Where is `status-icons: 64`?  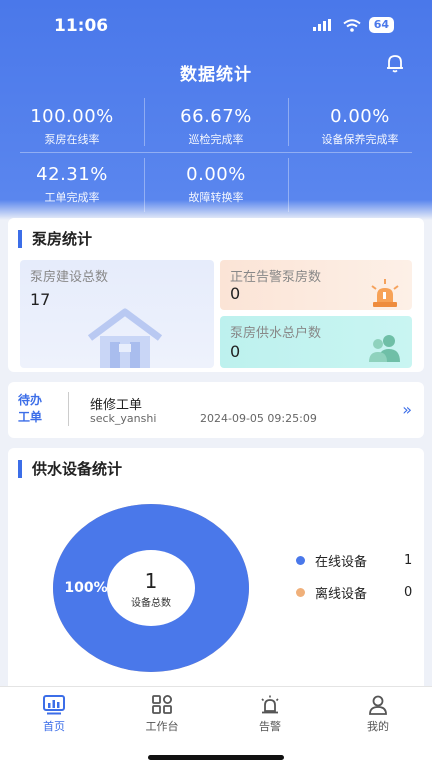 status-icons: 64 is located at coordinates (353, 25).